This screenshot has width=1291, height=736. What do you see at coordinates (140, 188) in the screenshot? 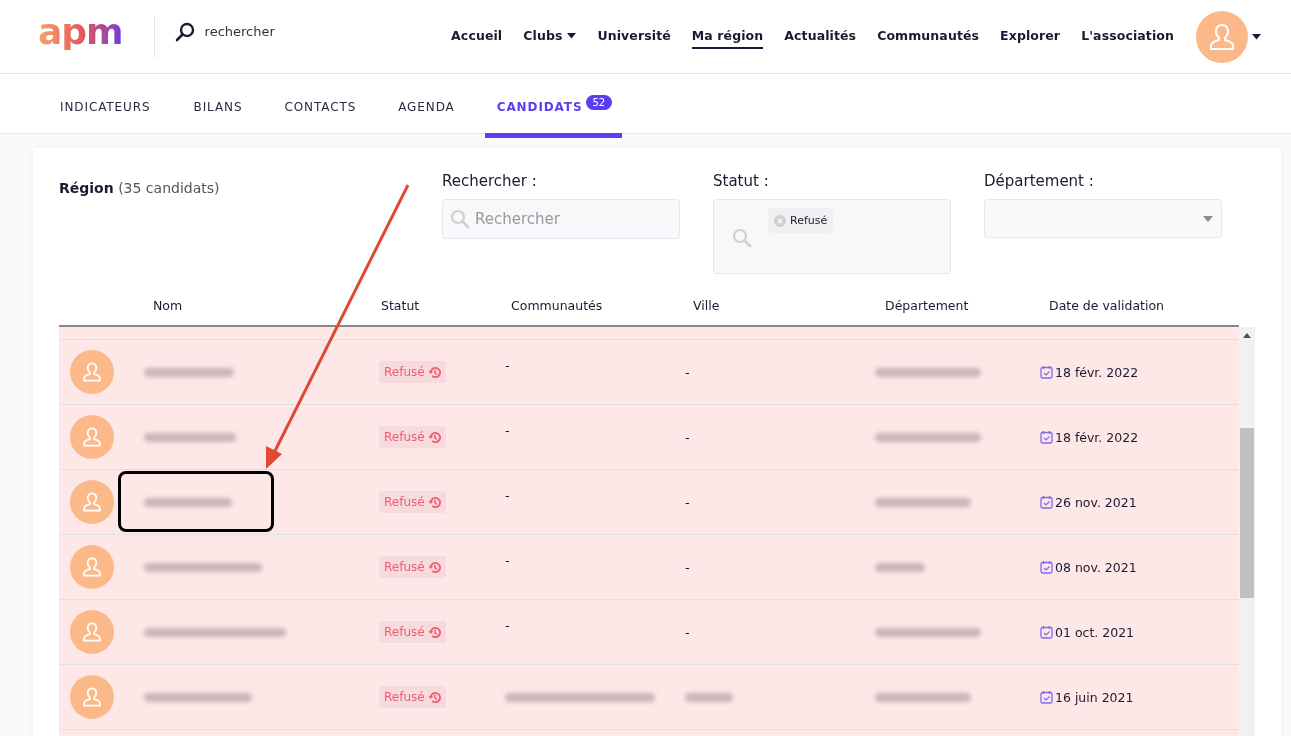
I see `region-heading: Région (35 candidats)` at bounding box center [140, 188].